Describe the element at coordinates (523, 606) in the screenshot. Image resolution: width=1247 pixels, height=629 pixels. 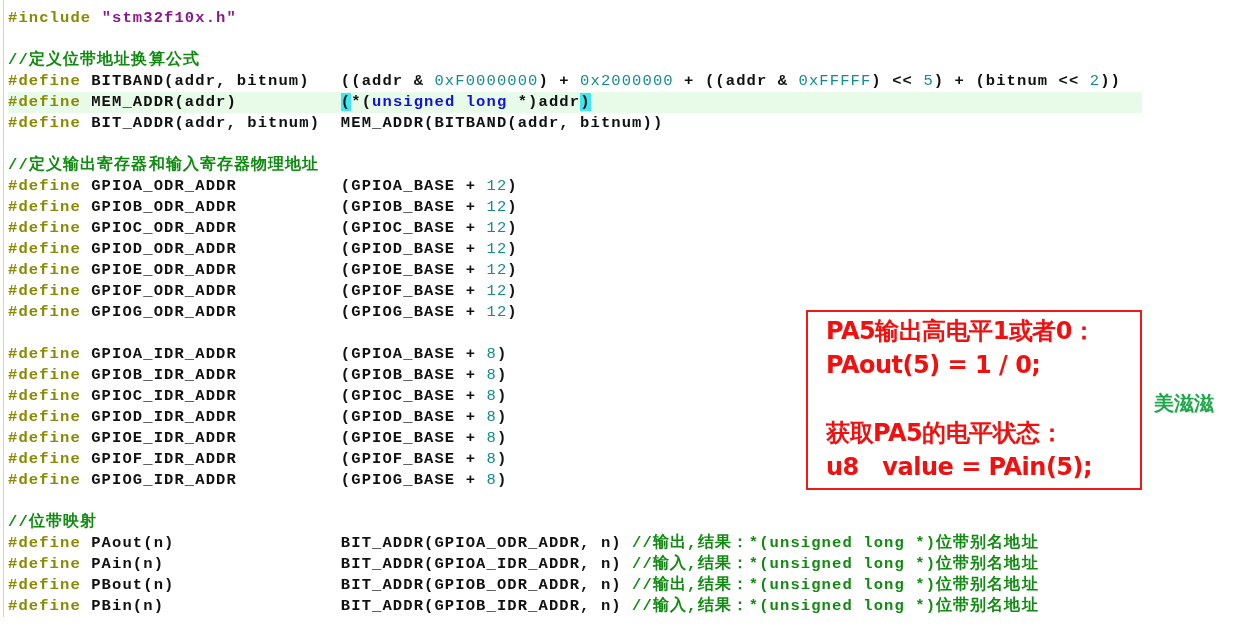
I see `code-line: #define PBin(n) BIT_ADDR(GPIOB_IDR_ADDR, n) //输入,结果：*(unsigned long *)位带别名地址` at that location.